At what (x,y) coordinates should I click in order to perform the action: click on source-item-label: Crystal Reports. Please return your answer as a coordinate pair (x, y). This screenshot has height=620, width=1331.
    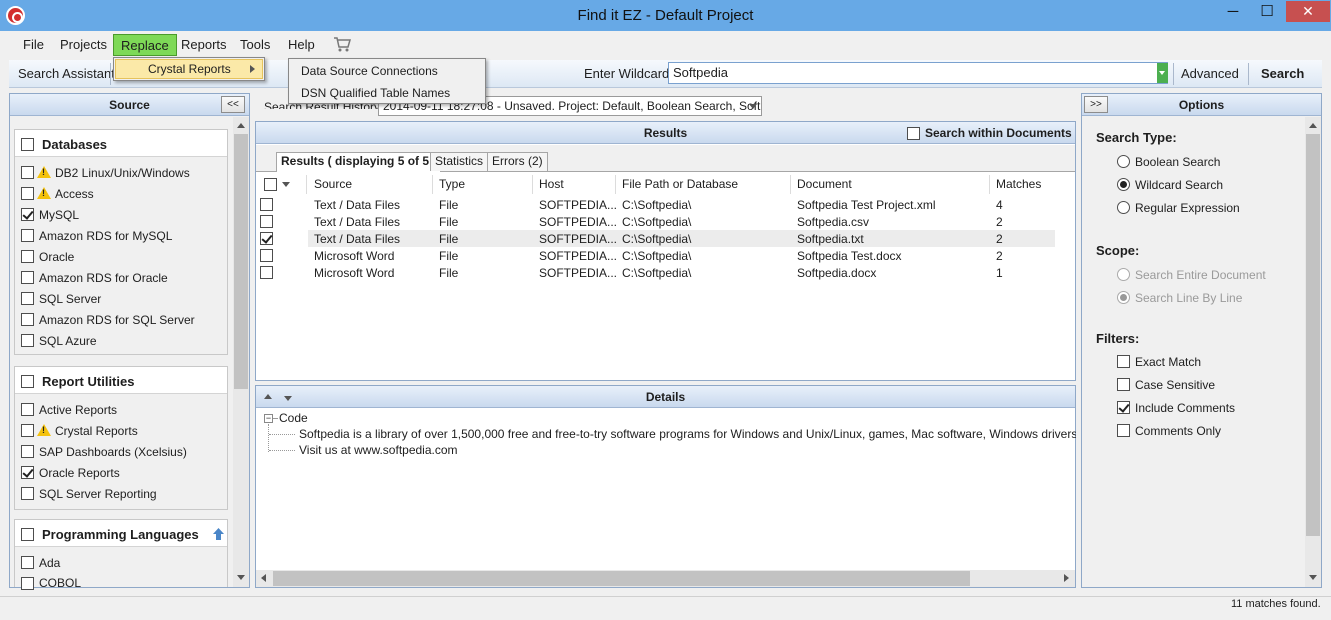
    Looking at the image, I should click on (96, 431).